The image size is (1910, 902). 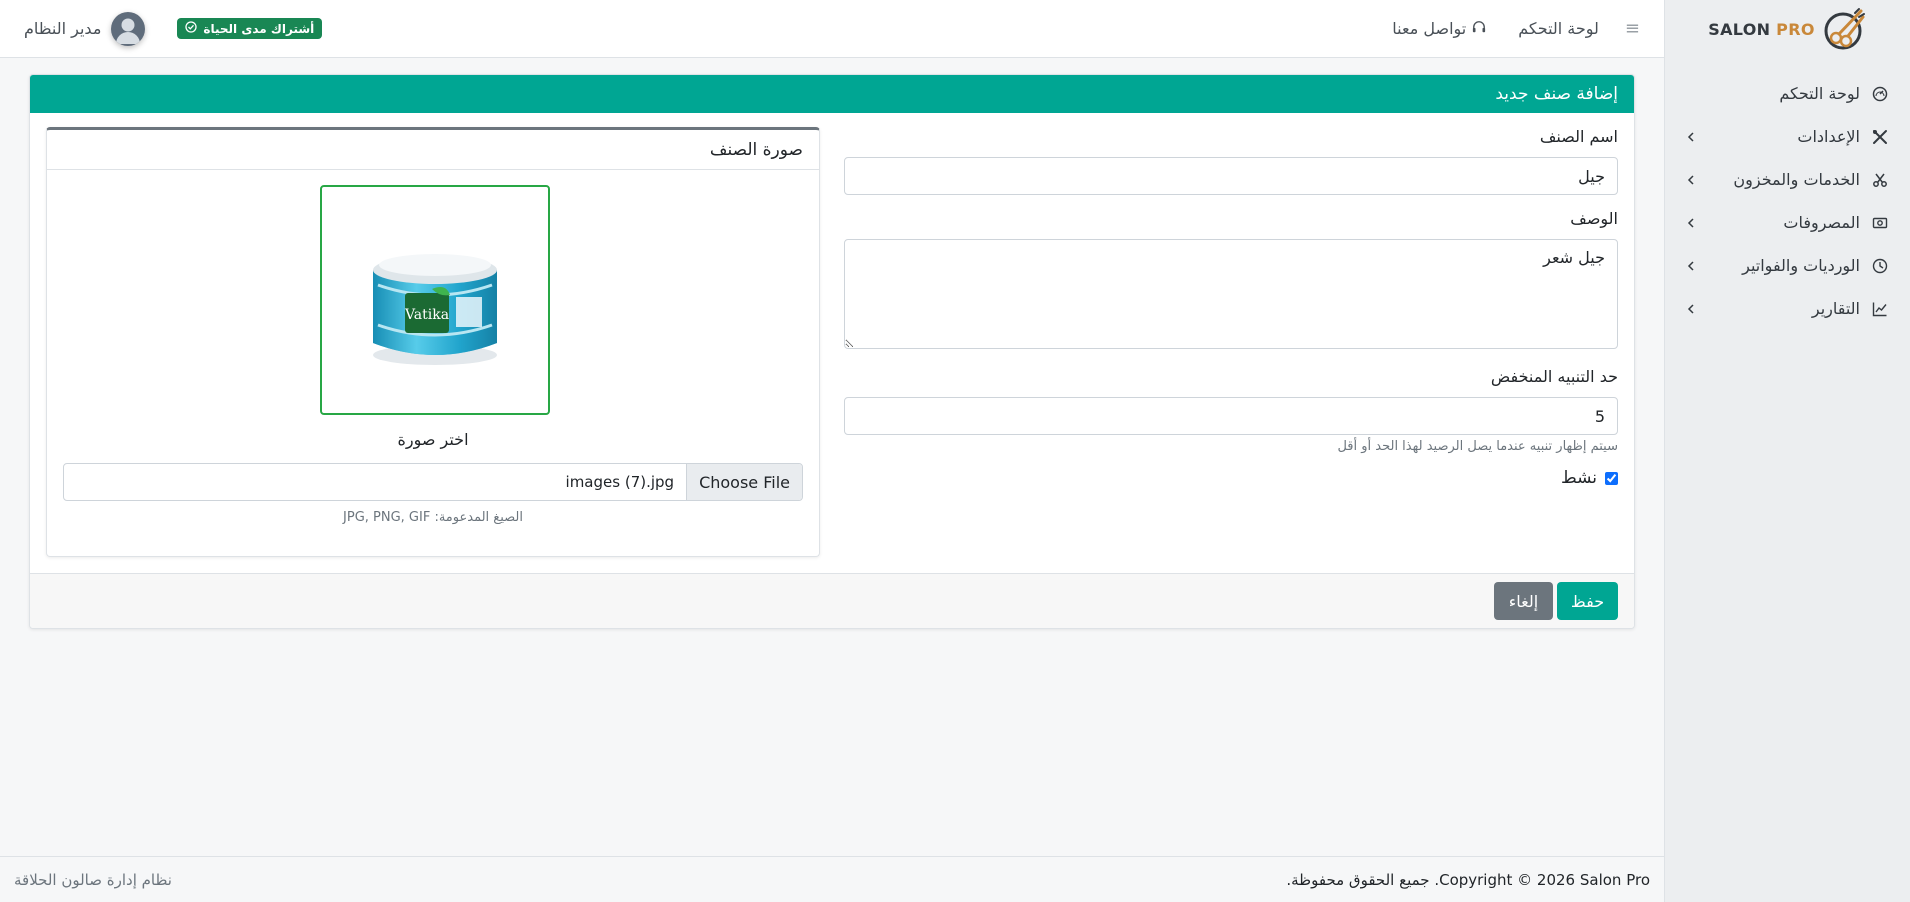 I want to click on brand-text: SALON PRO, so click(x=1761, y=29).